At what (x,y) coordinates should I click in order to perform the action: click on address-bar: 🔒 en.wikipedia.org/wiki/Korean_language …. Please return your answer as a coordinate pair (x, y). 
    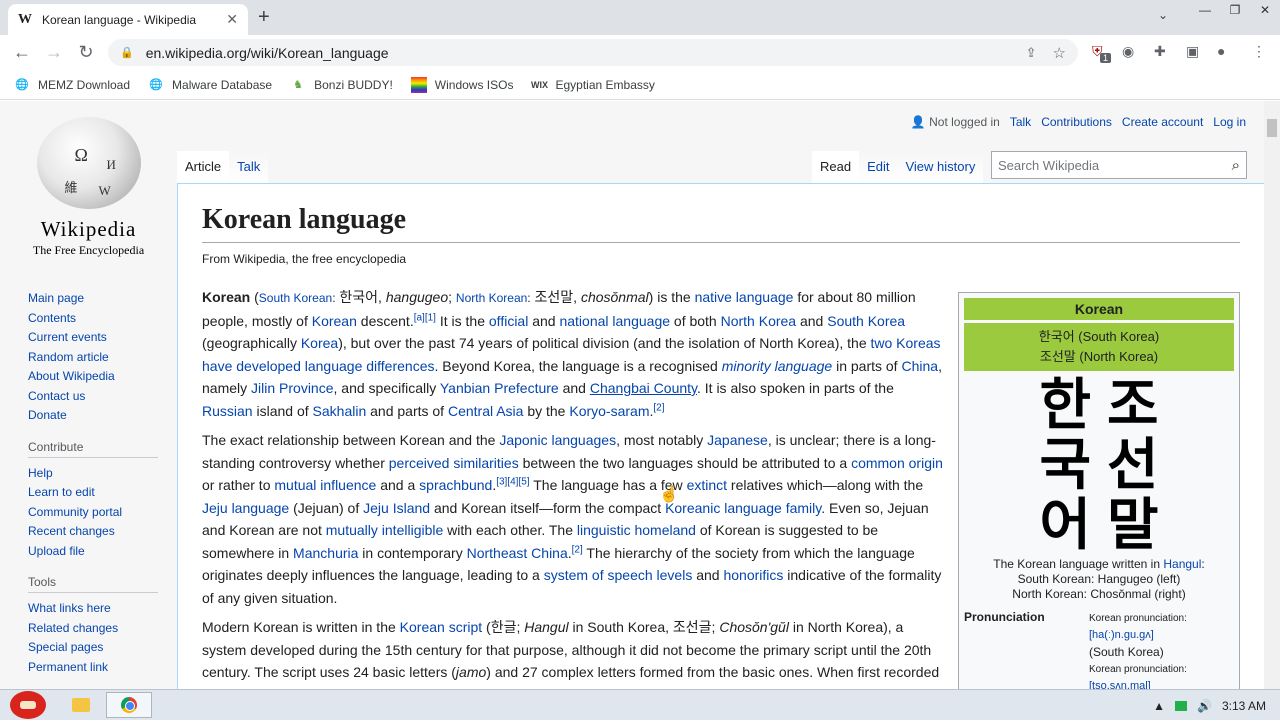
    Looking at the image, I should click on (593, 52).